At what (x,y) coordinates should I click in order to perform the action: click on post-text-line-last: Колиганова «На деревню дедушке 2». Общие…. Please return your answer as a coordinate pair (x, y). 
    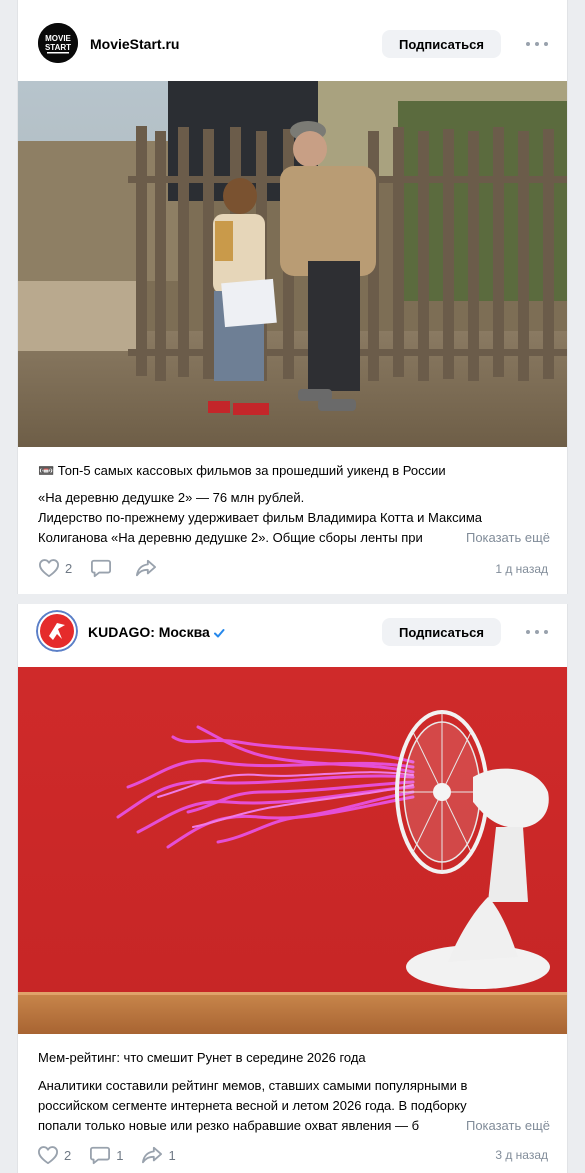
    Looking at the image, I should click on (294, 538).